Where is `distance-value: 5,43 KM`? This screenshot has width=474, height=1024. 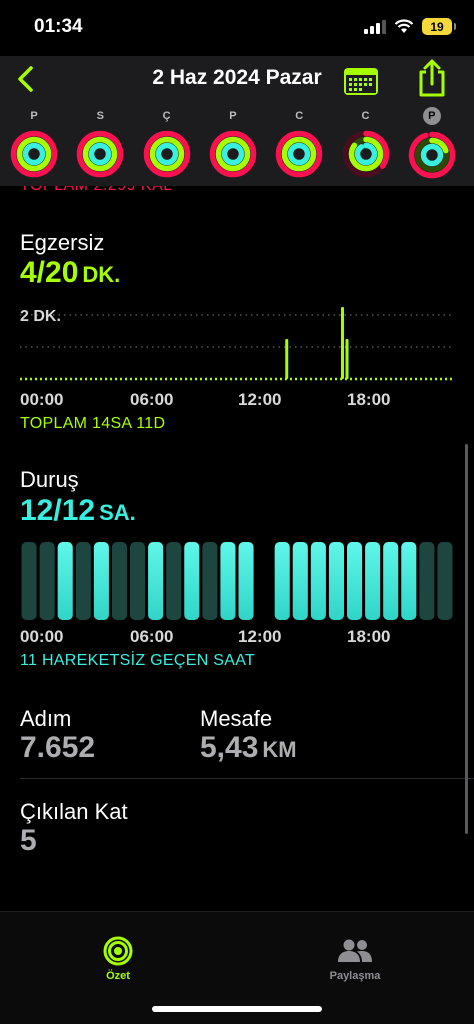 distance-value: 5,43 KM is located at coordinates (248, 748).